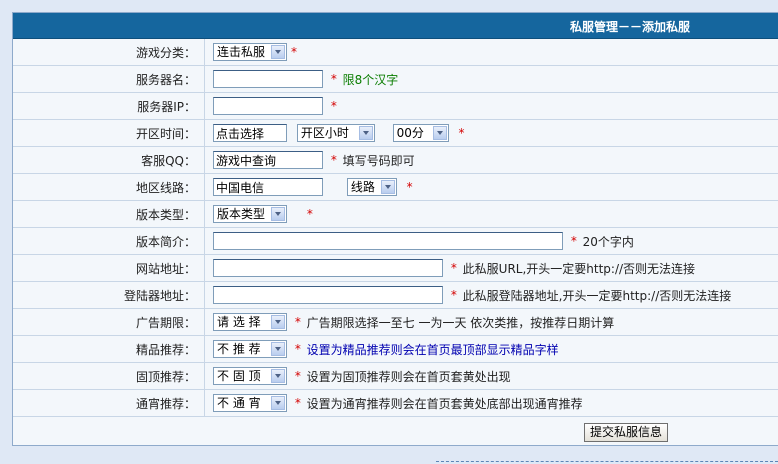 The height and width of the screenshot is (464, 778). I want to click on row-pinned: 固顶推荐： 不 固 顶 * 设置为固顶推荐则会在首页套黄处出现, so click(395, 376).